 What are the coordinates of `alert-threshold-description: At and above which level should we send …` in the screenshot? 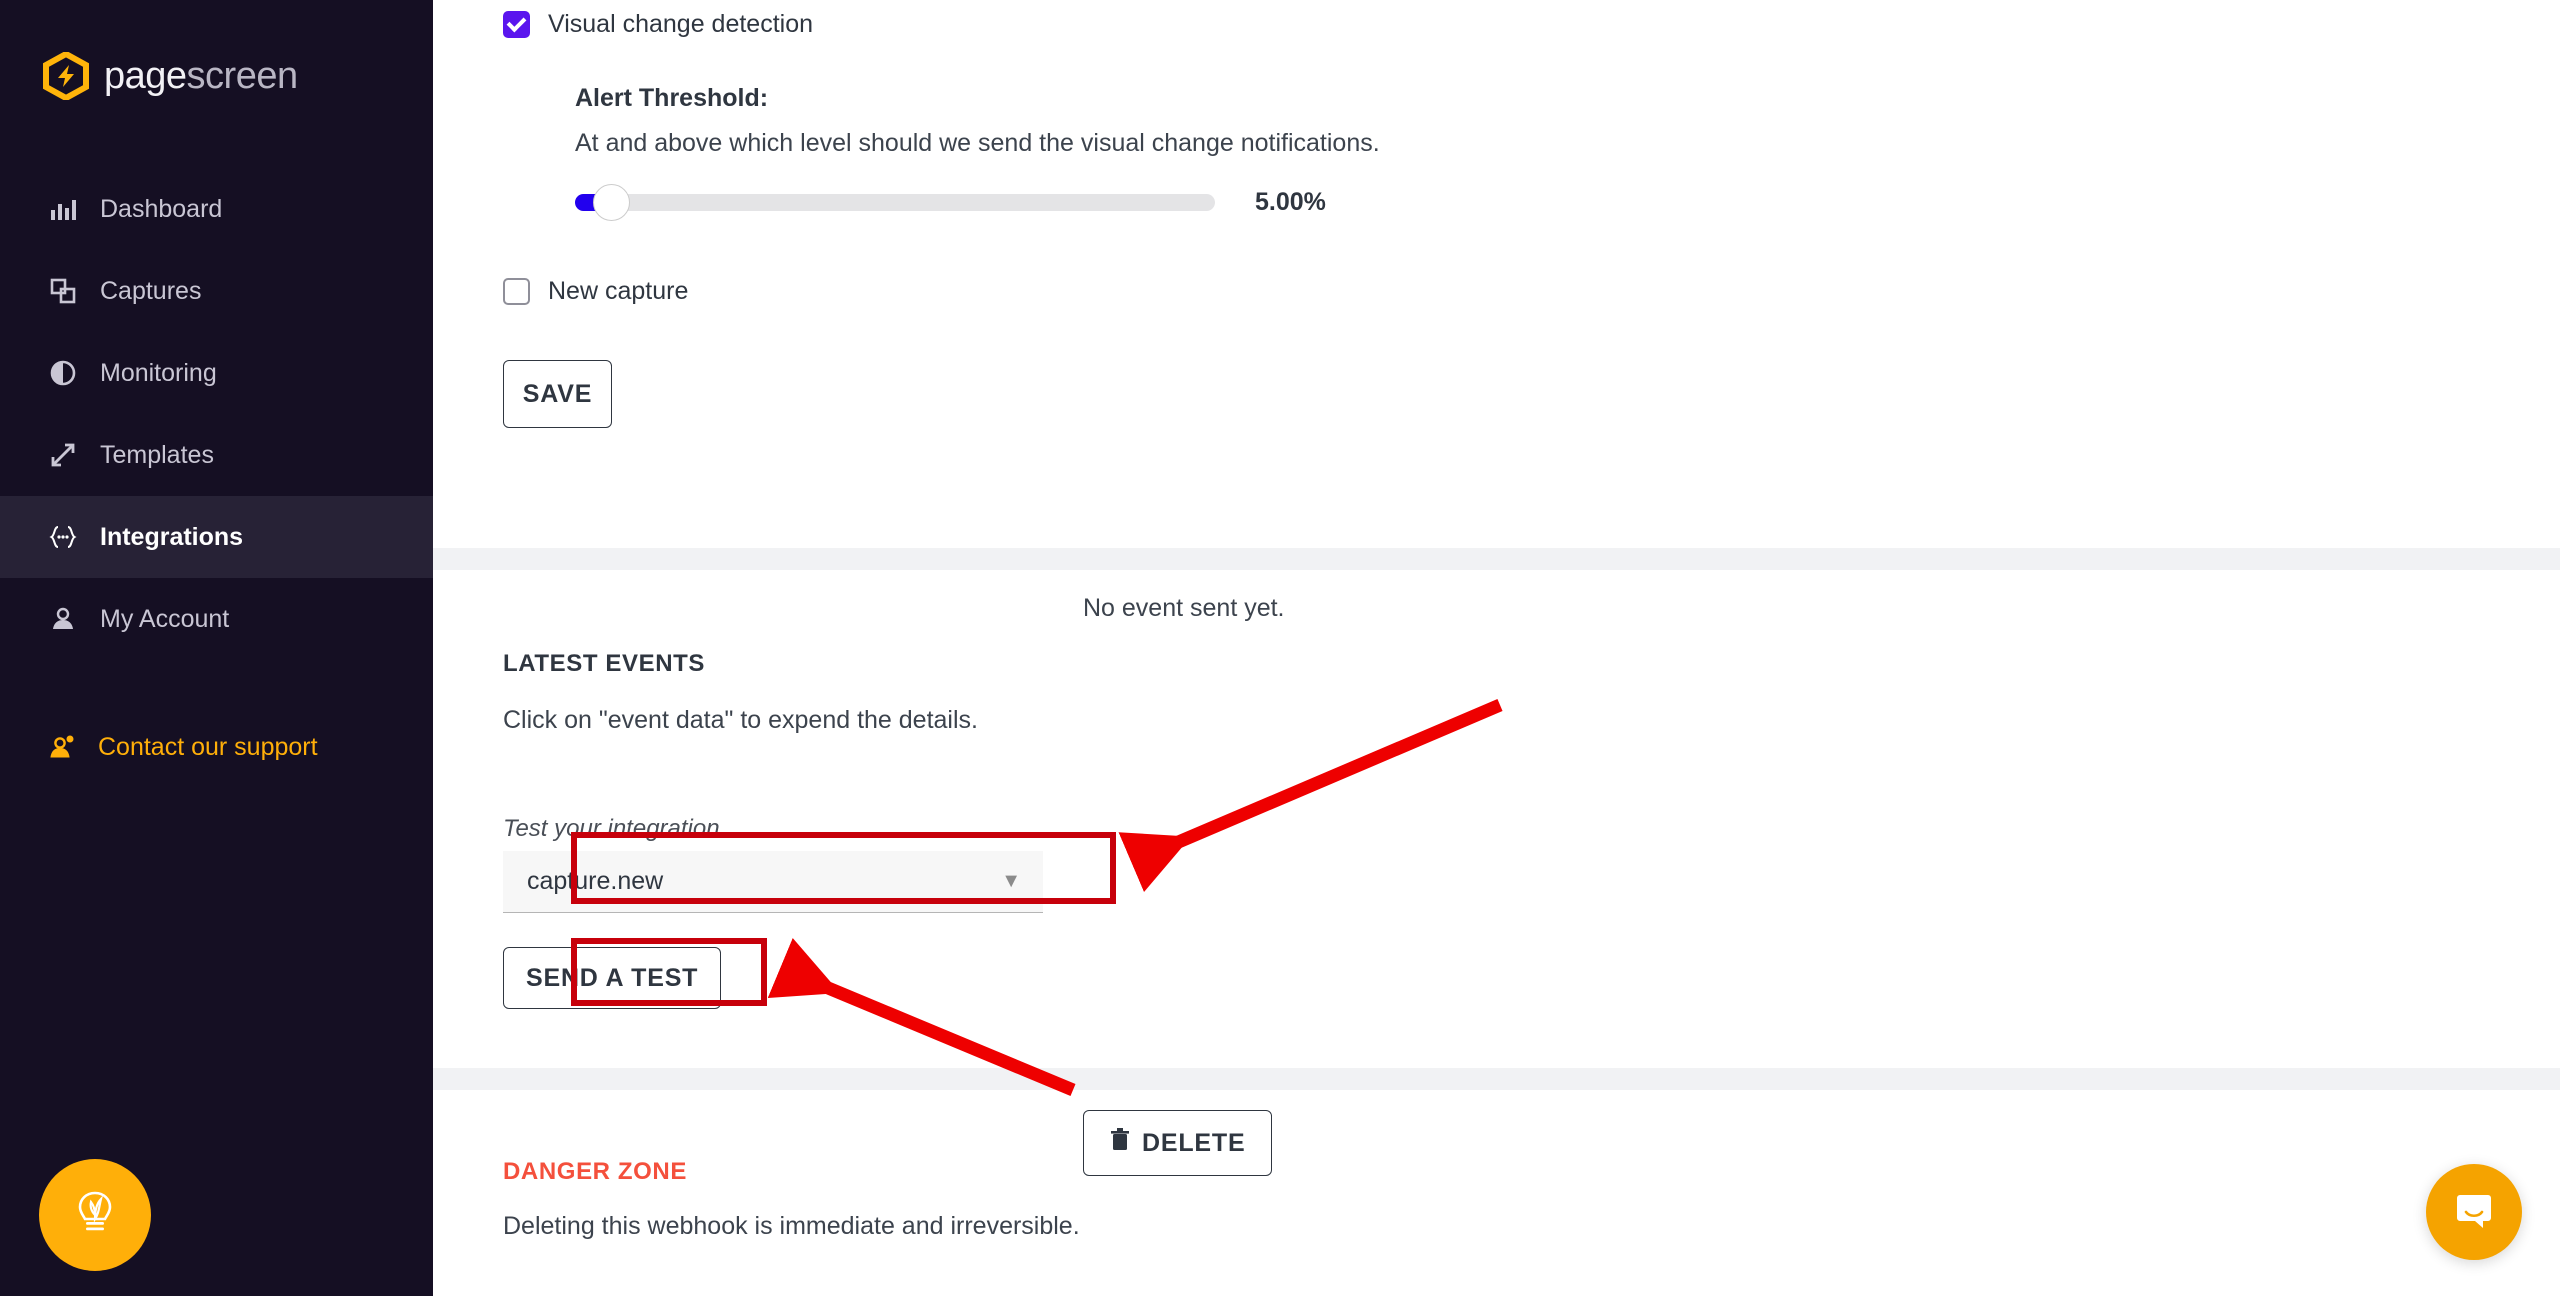 It's located at (977, 143).